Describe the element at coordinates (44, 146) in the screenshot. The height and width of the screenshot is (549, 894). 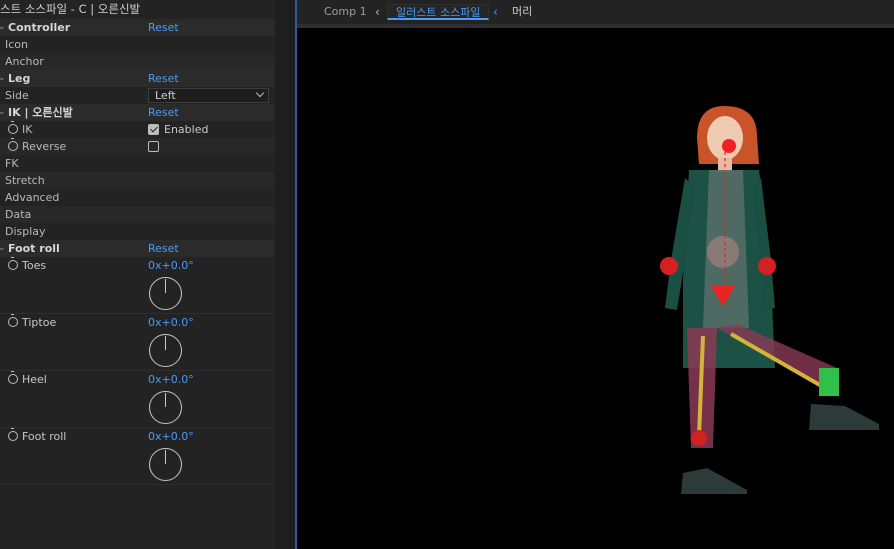
I see `row-label: Reverse` at that location.